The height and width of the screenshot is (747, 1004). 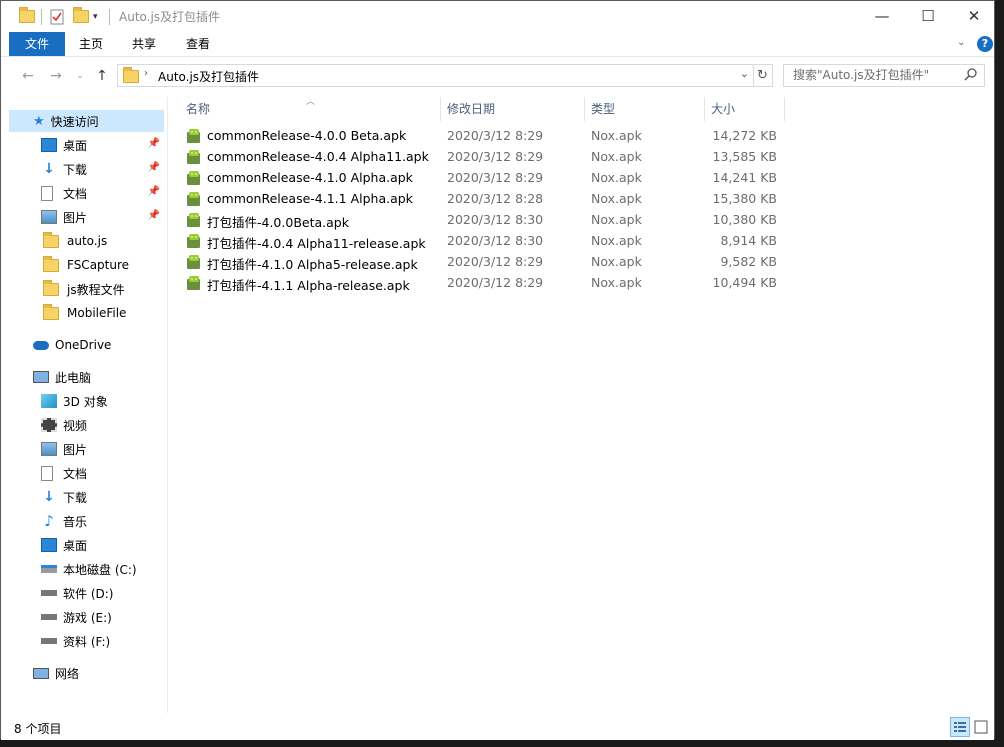 What do you see at coordinates (80, 76) in the screenshot?
I see `recent-locations-button: ⌄` at bounding box center [80, 76].